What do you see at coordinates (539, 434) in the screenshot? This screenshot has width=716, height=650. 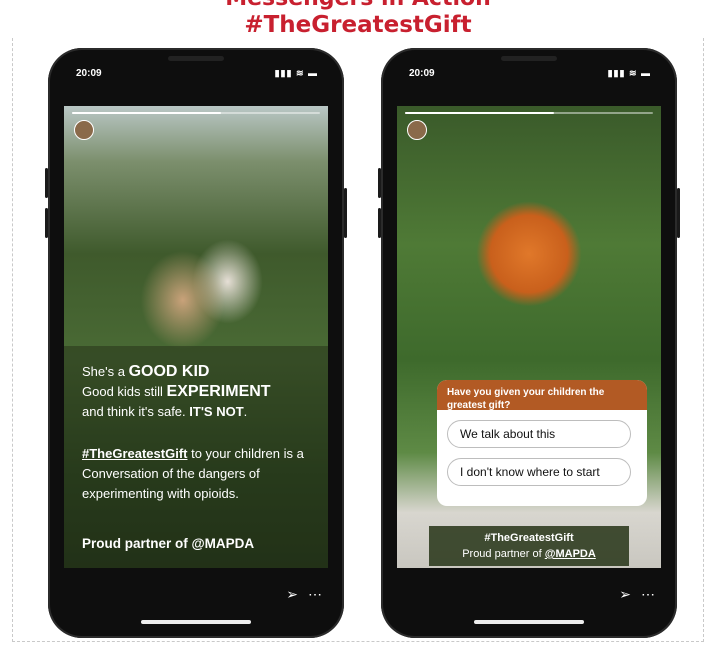 I see `poll-option-1: We talk about this` at bounding box center [539, 434].